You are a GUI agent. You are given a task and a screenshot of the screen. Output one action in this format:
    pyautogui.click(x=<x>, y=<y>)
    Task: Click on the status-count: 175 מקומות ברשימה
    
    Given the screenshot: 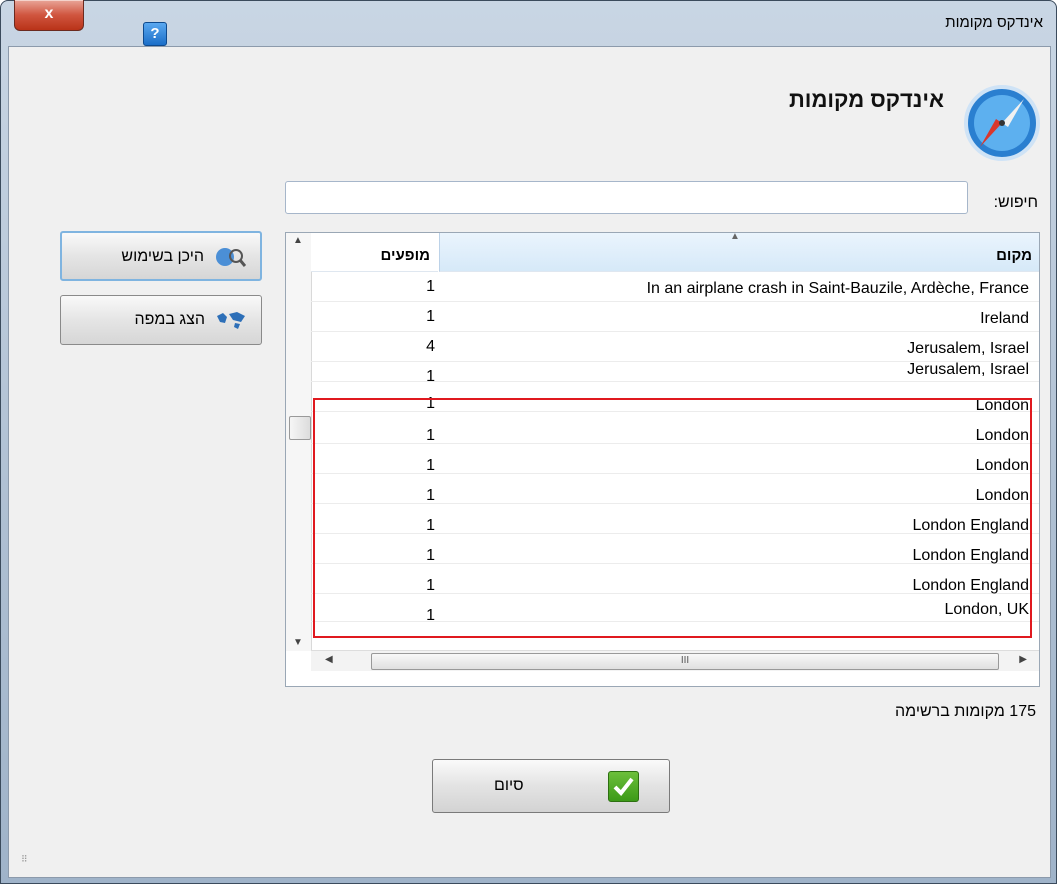 What is the action you would take?
    pyautogui.click(x=965, y=711)
    